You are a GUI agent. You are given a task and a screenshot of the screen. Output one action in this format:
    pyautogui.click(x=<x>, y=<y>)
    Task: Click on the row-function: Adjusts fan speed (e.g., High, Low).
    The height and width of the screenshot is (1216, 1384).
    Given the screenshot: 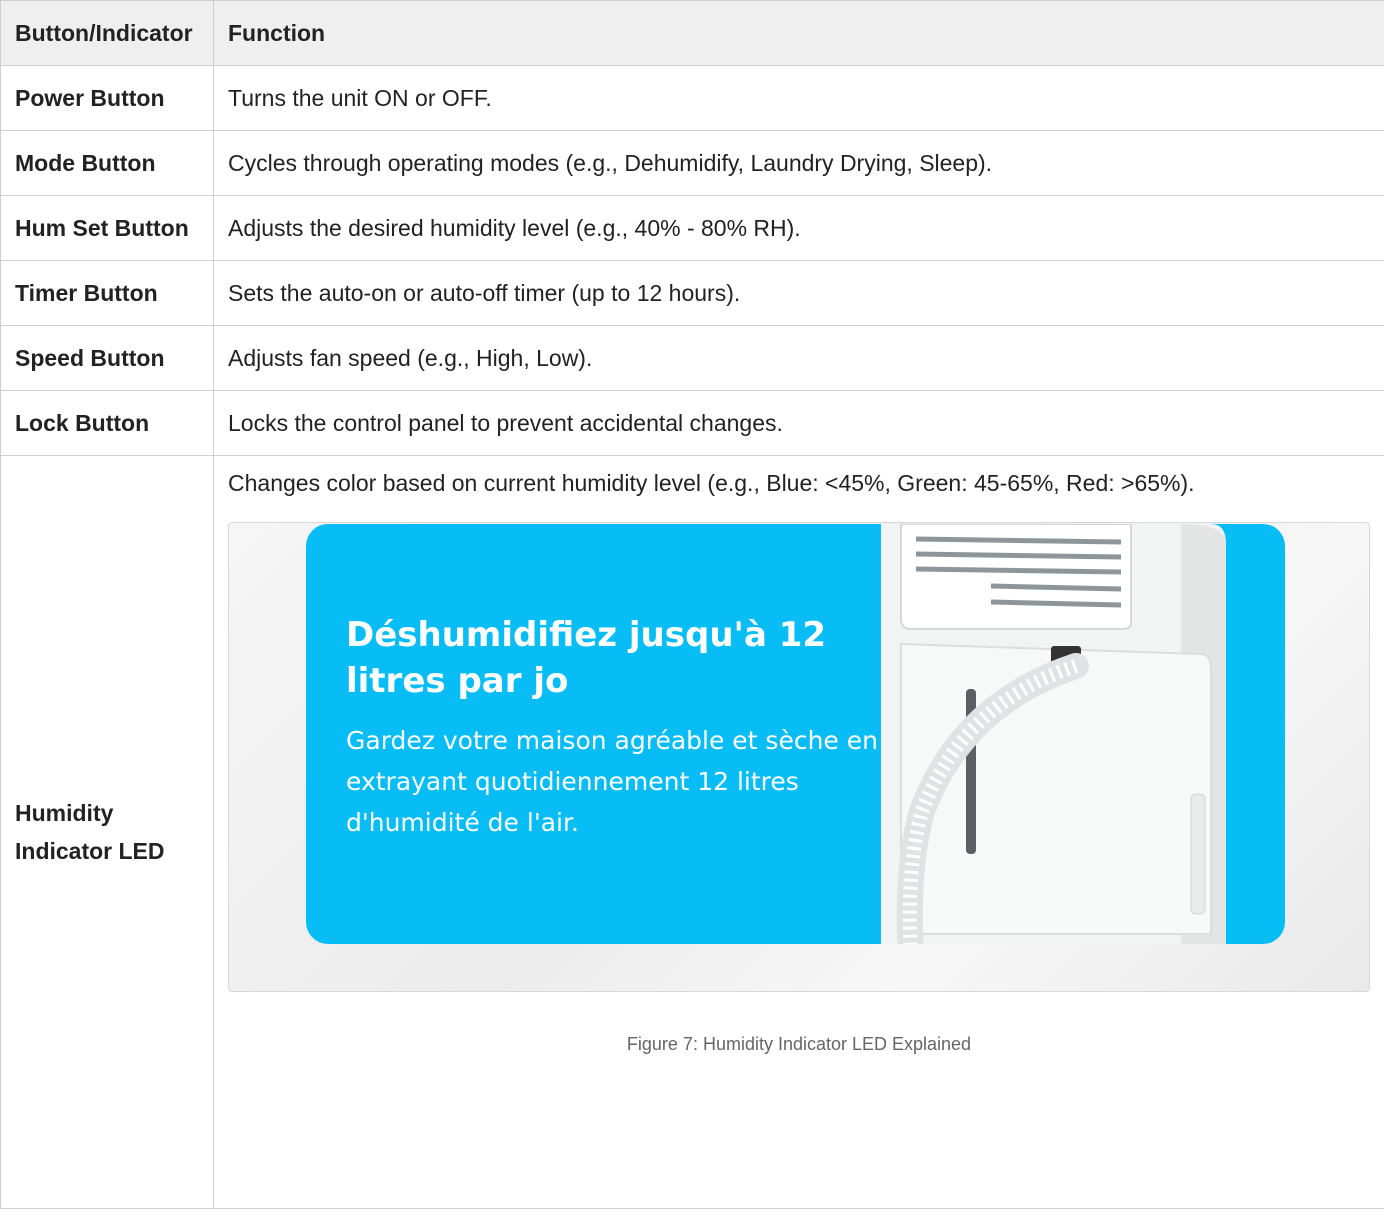 What is the action you would take?
    pyautogui.click(x=798, y=358)
    